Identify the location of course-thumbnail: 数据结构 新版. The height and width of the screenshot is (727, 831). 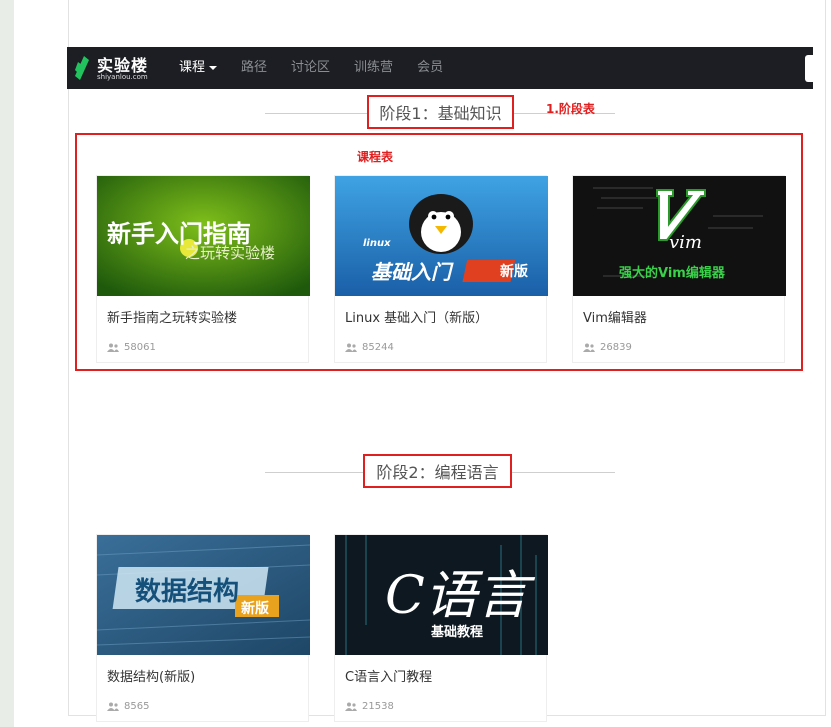
(203, 595).